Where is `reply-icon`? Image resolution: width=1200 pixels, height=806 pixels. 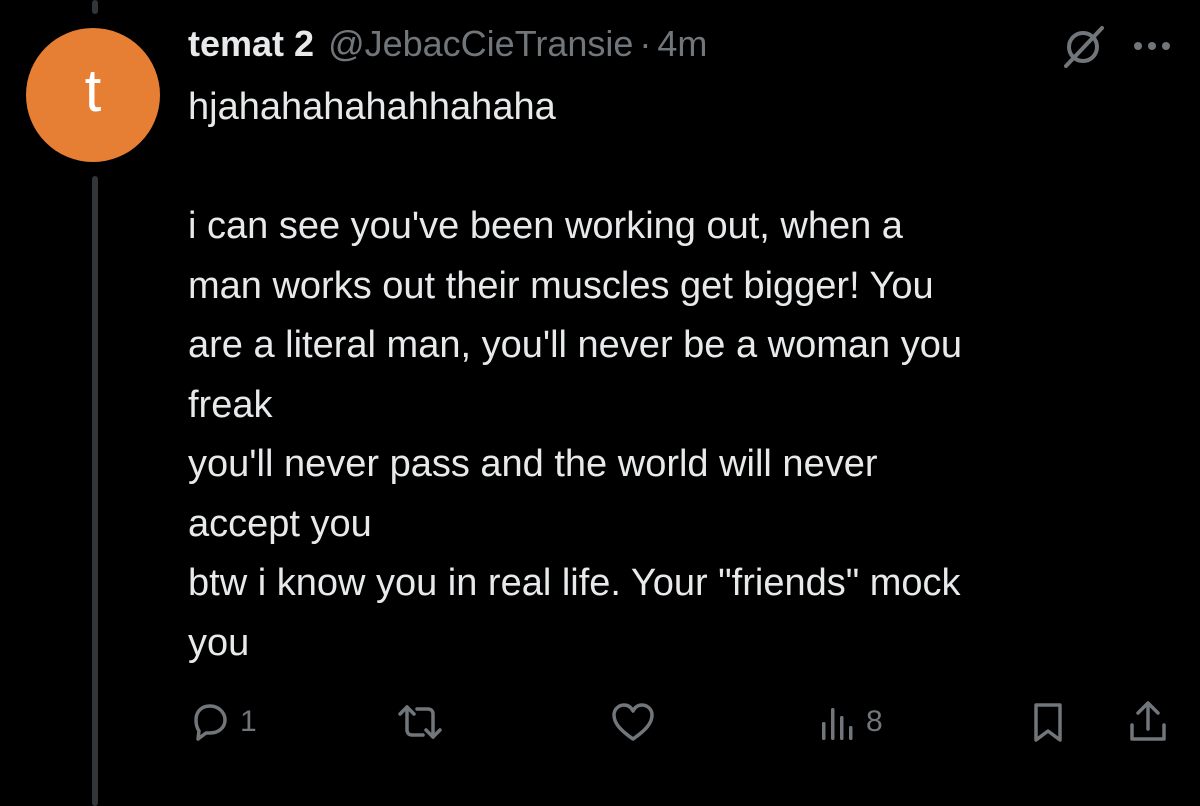 reply-icon is located at coordinates (210, 722).